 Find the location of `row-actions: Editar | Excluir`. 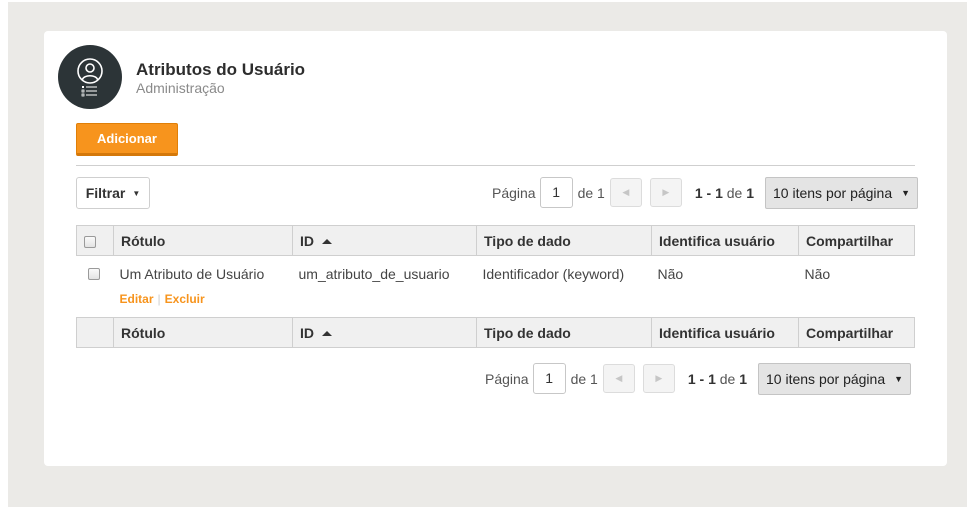

row-actions: Editar | Excluir is located at coordinates (514, 305).